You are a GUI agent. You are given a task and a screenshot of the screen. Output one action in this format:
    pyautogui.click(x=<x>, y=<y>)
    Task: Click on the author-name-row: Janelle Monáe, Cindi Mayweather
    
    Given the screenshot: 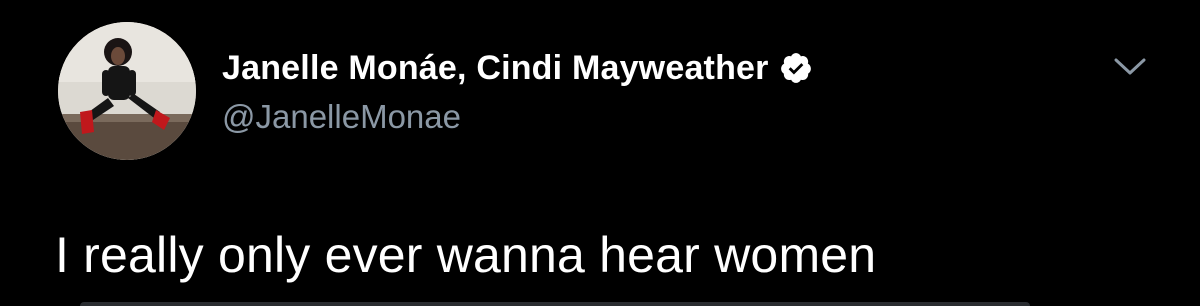 What is the action you would take?
    pyautogui.click(x=517, y=68)
    